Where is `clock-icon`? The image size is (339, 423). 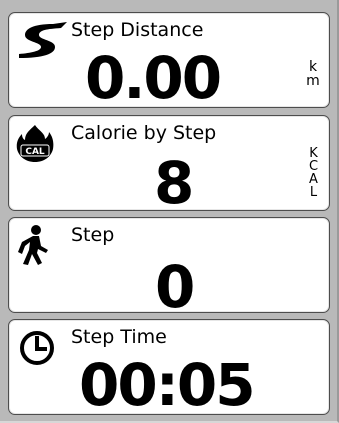
clock-icon is located at coordinates (37, 350).